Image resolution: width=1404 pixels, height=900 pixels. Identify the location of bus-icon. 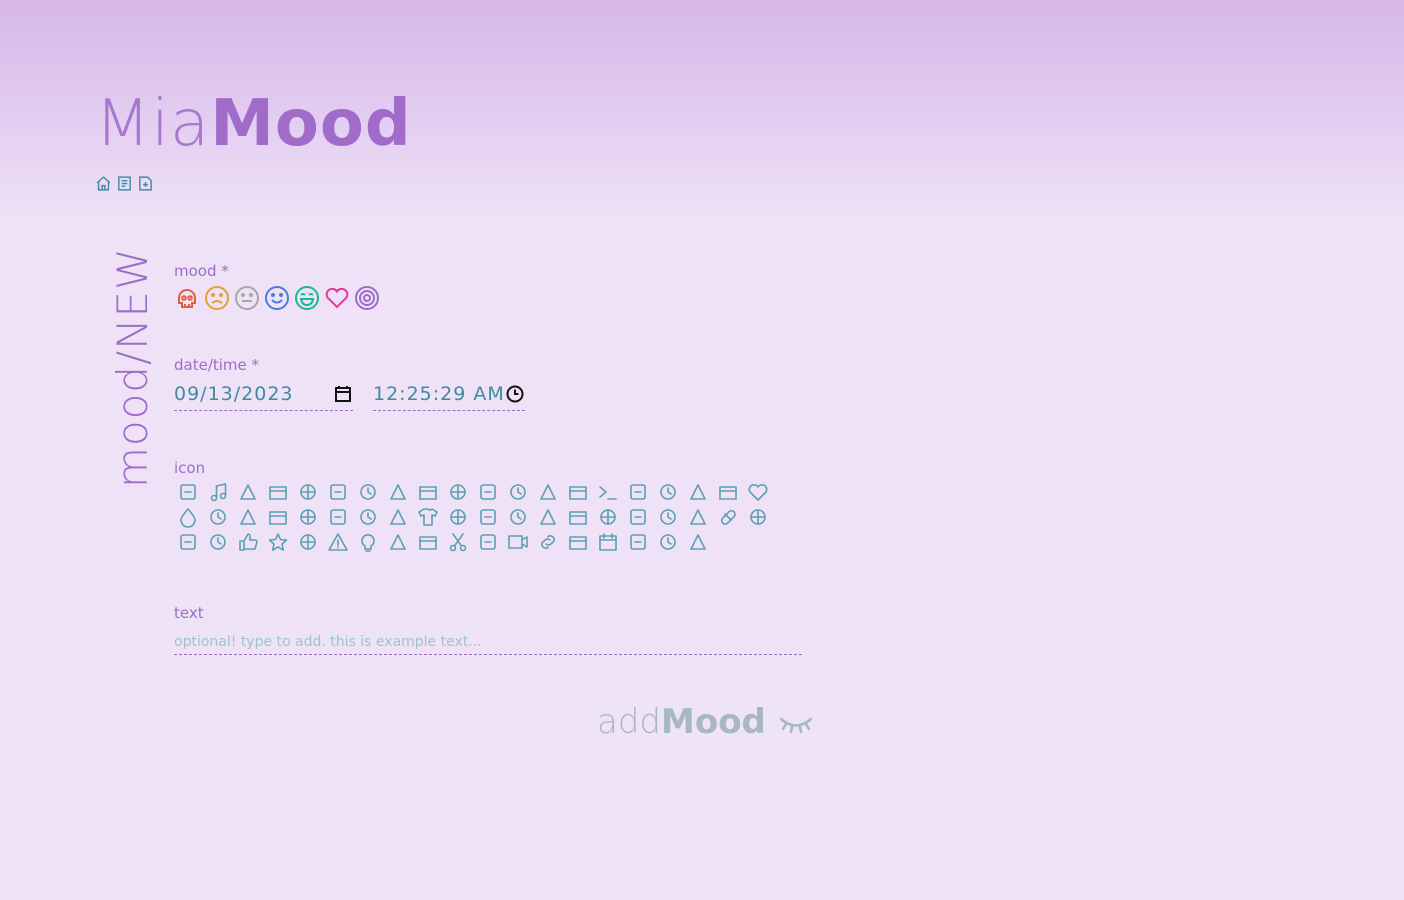
(518, 517).